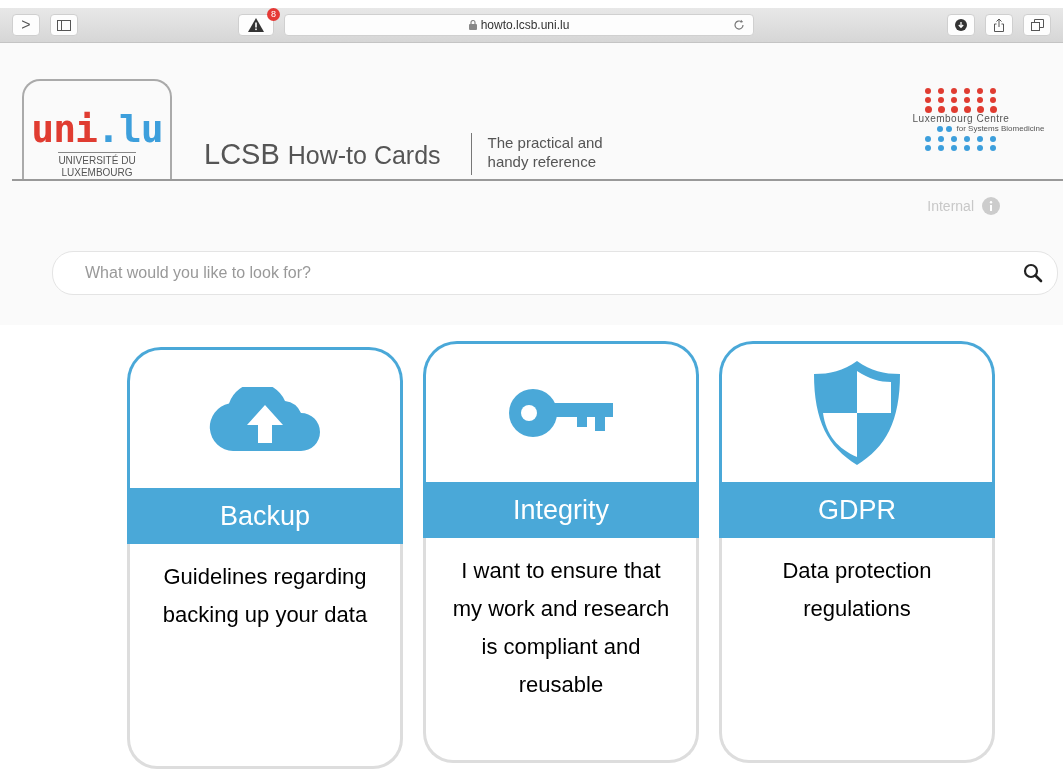 The height and width of the screenshot is (773, 1063). I want to click on card-title: Backup, so click(265, 516).